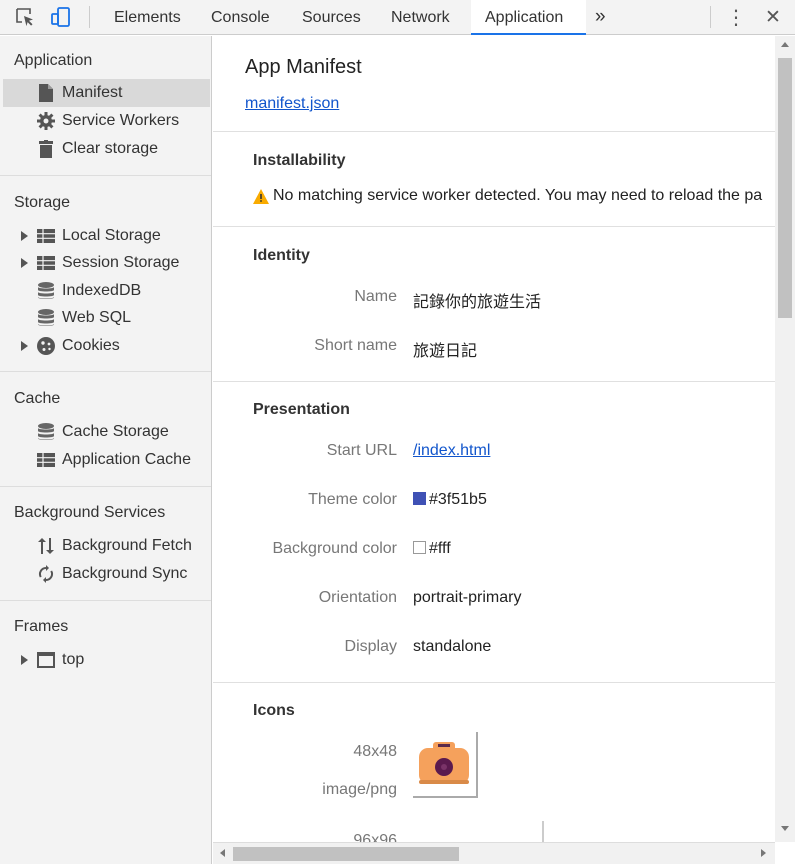 This screenshot has height=864, width=795. I want to click on sidebar-item-service-workers: Service Workers, so click(106, 121).